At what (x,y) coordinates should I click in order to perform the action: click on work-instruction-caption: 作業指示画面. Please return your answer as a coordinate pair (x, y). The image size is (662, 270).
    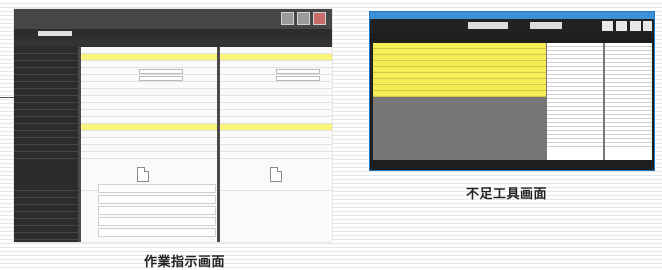
    Looking at the image, I should click on (185, 262).